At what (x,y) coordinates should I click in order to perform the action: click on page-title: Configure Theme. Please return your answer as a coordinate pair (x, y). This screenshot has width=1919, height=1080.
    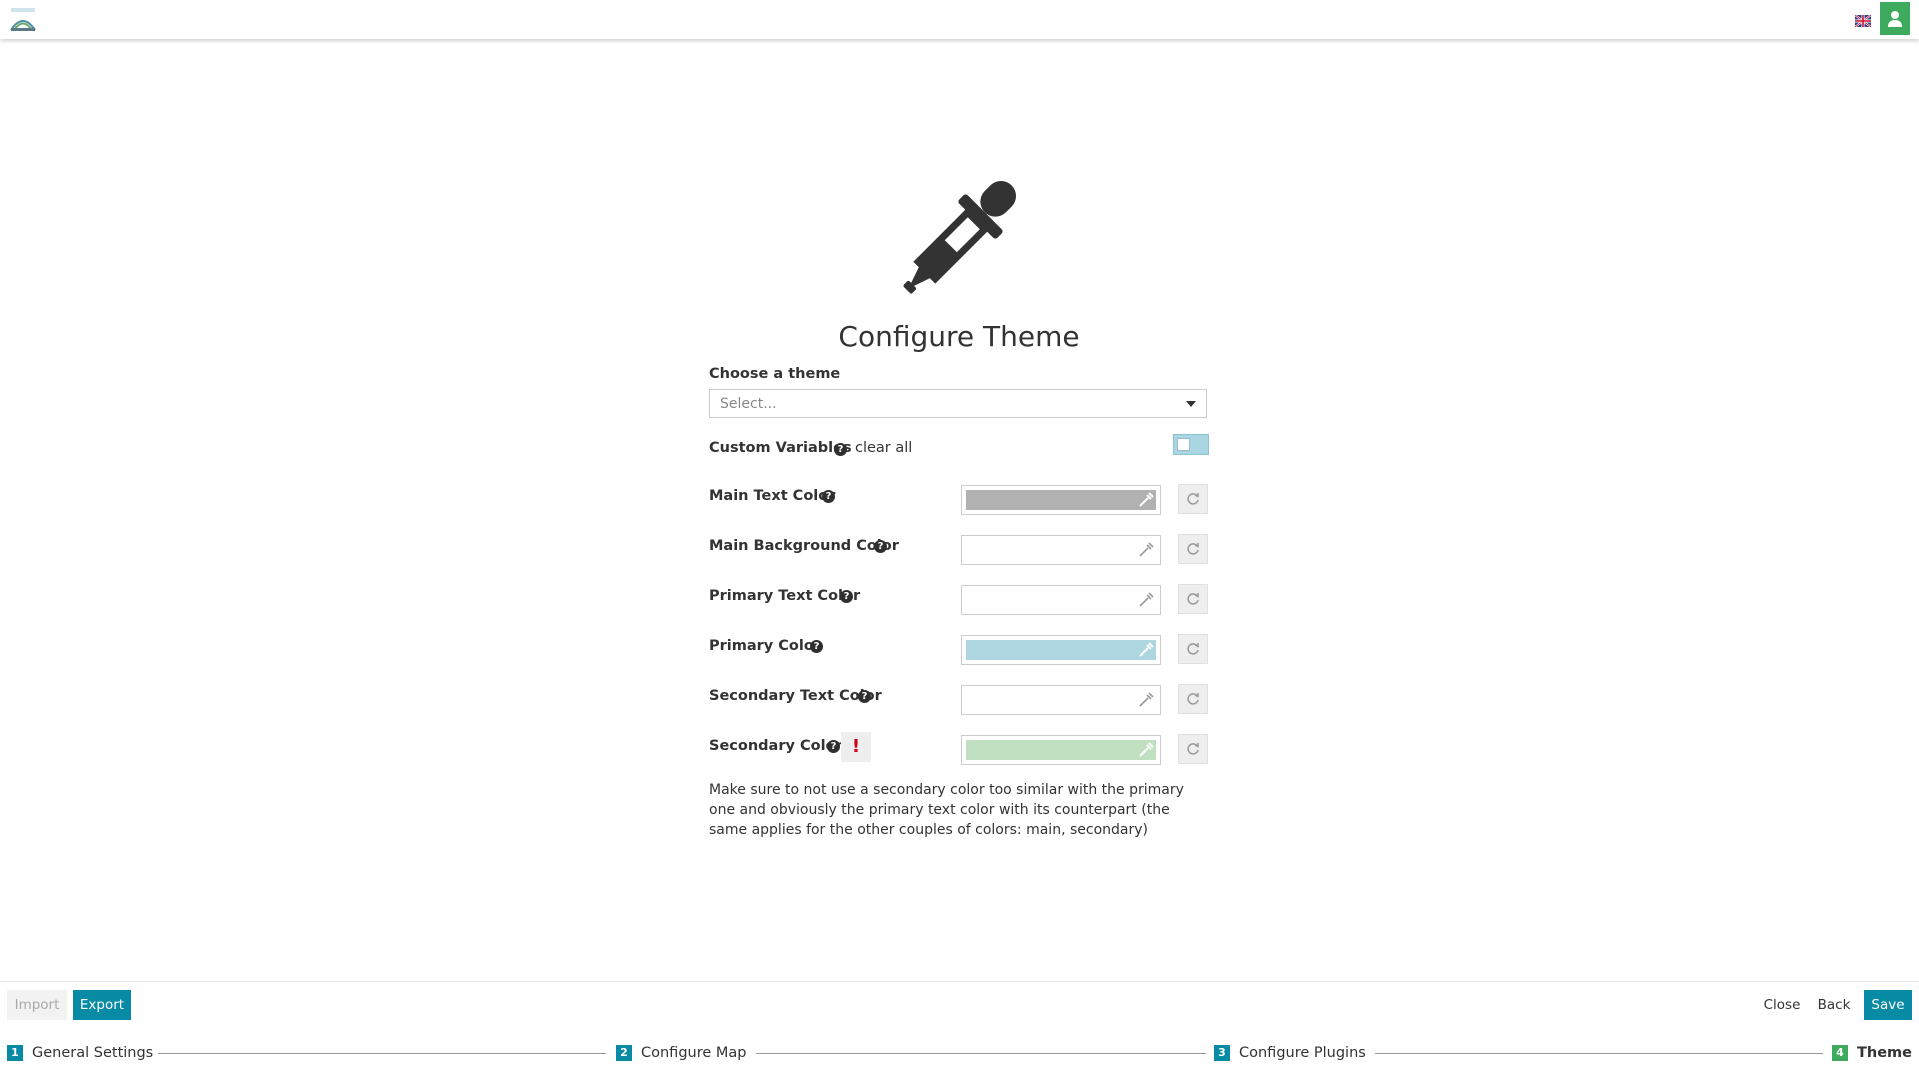
    Looking at the image, I should click on (959, 336).